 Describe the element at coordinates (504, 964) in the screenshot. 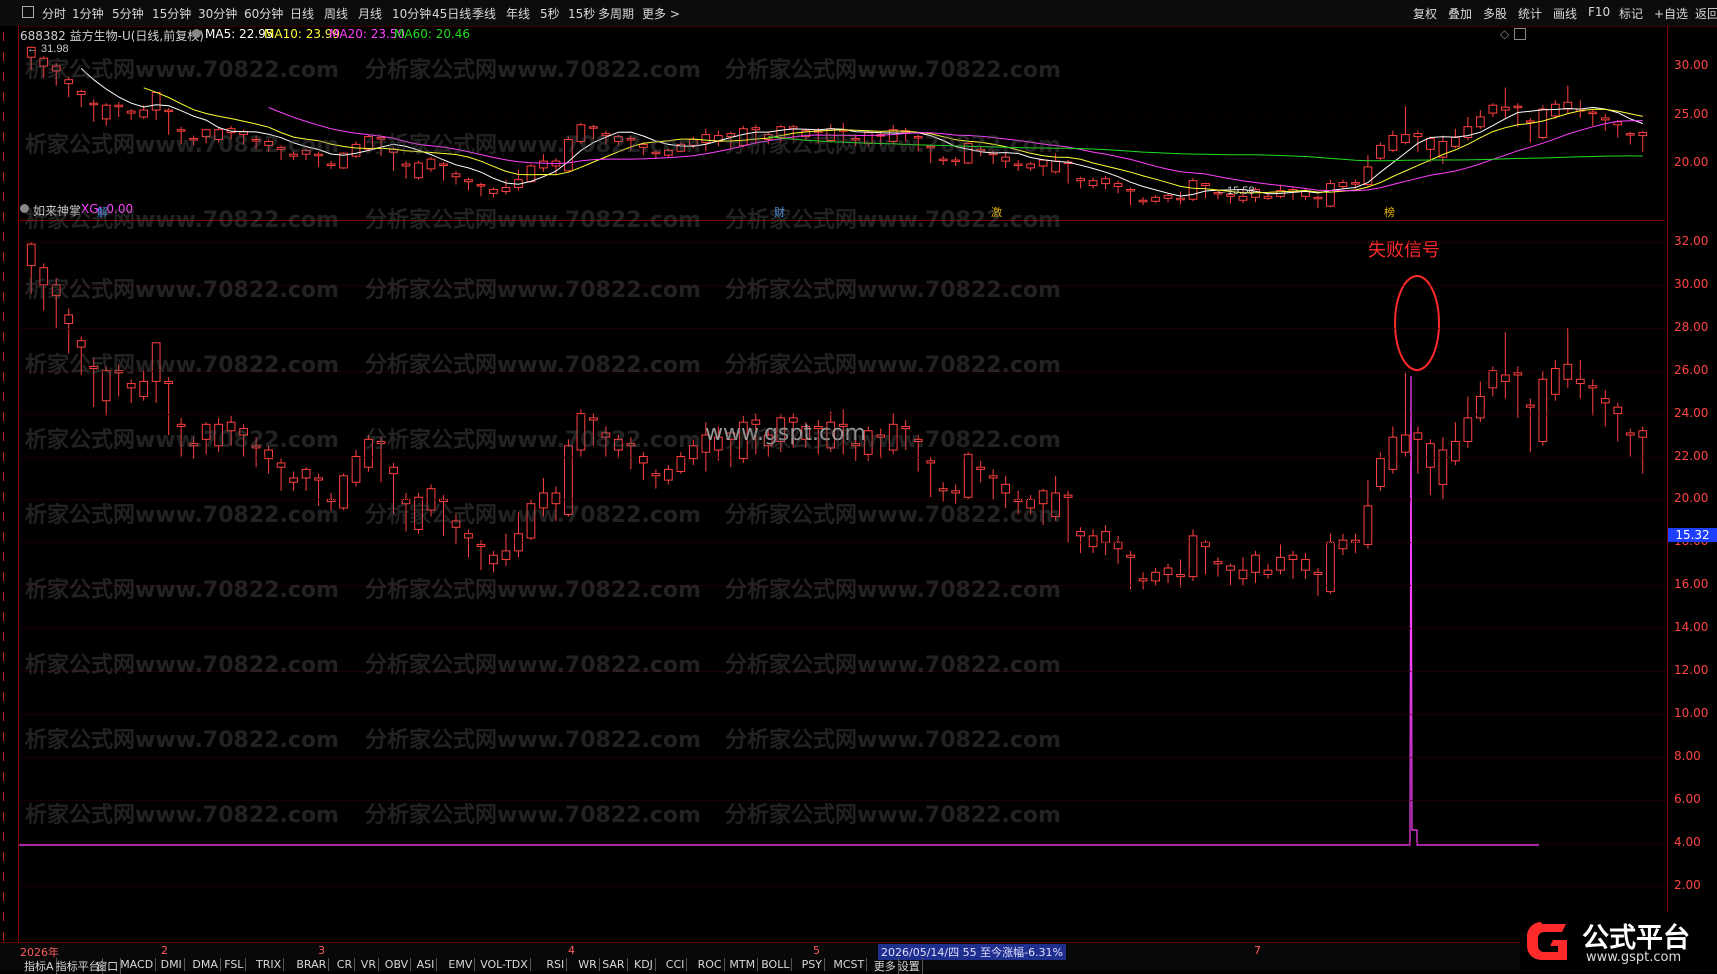

I see `indicator-tab-14: VOL-TDX` at that location.